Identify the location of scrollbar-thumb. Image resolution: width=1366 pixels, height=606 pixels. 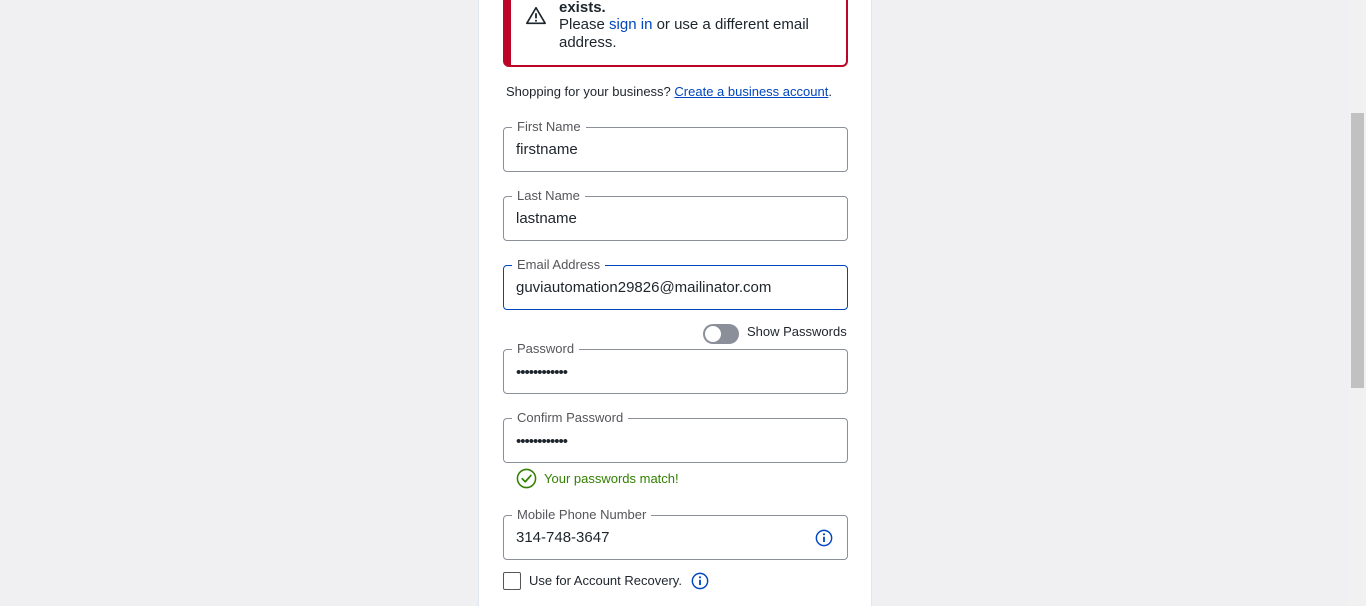
(1357, 250).